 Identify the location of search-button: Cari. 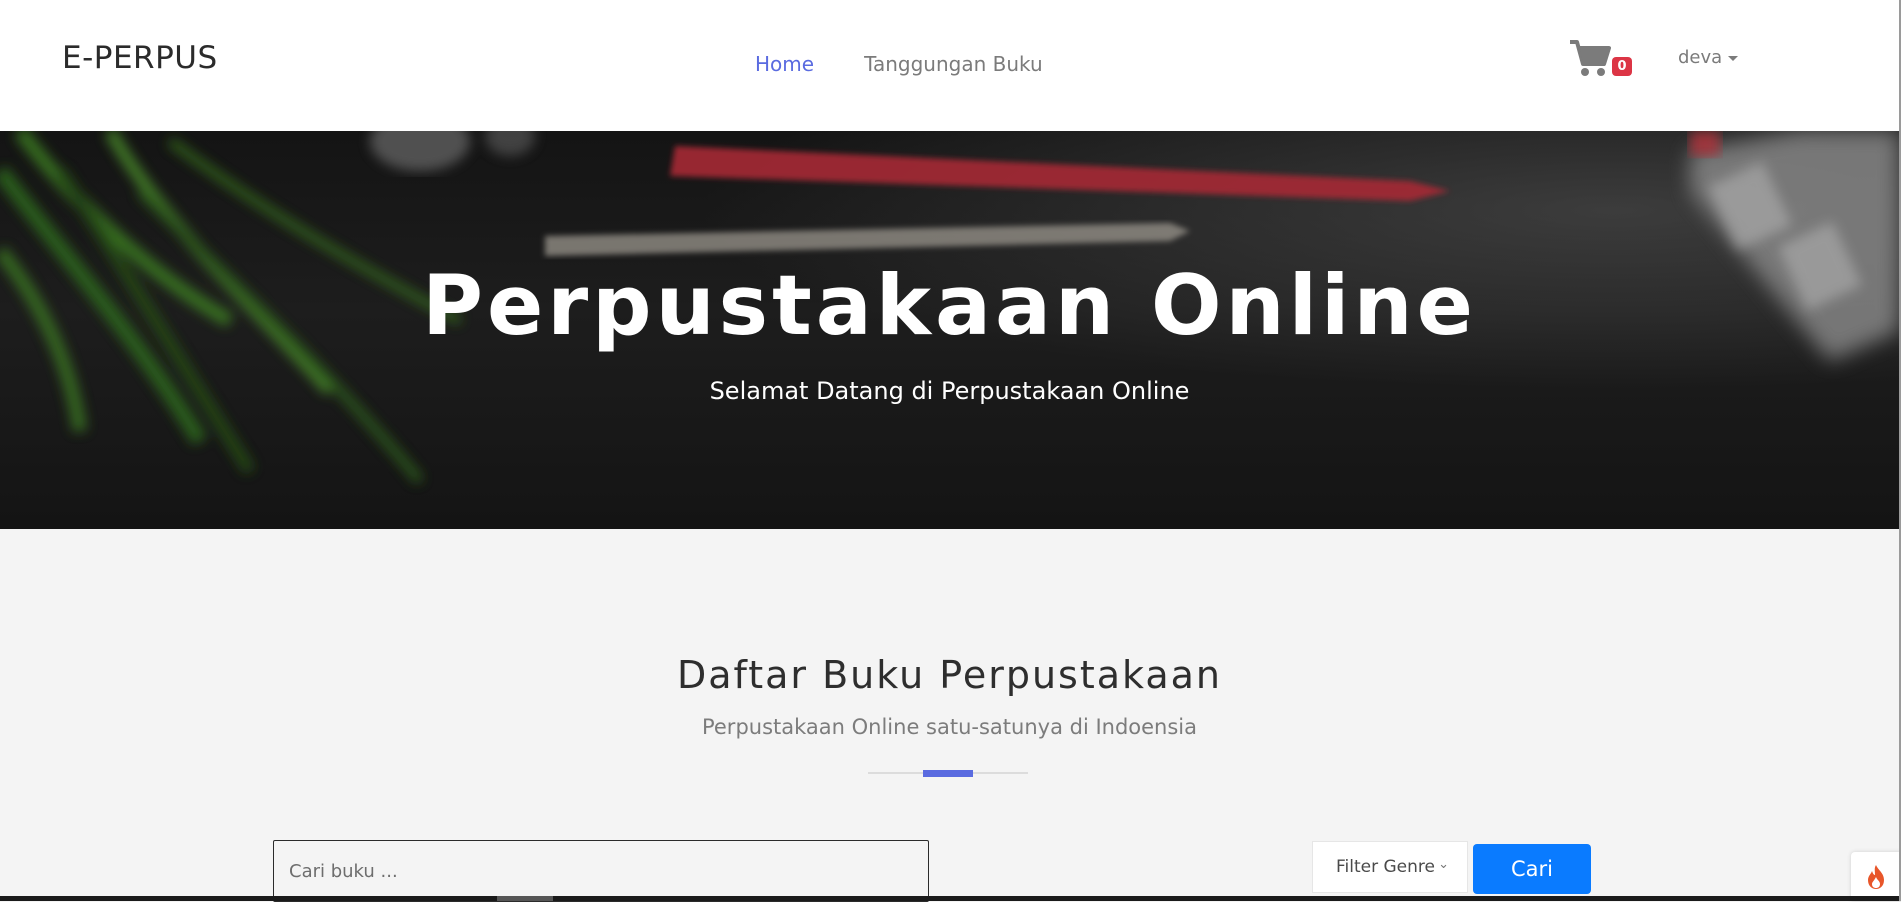
(1532, 869).